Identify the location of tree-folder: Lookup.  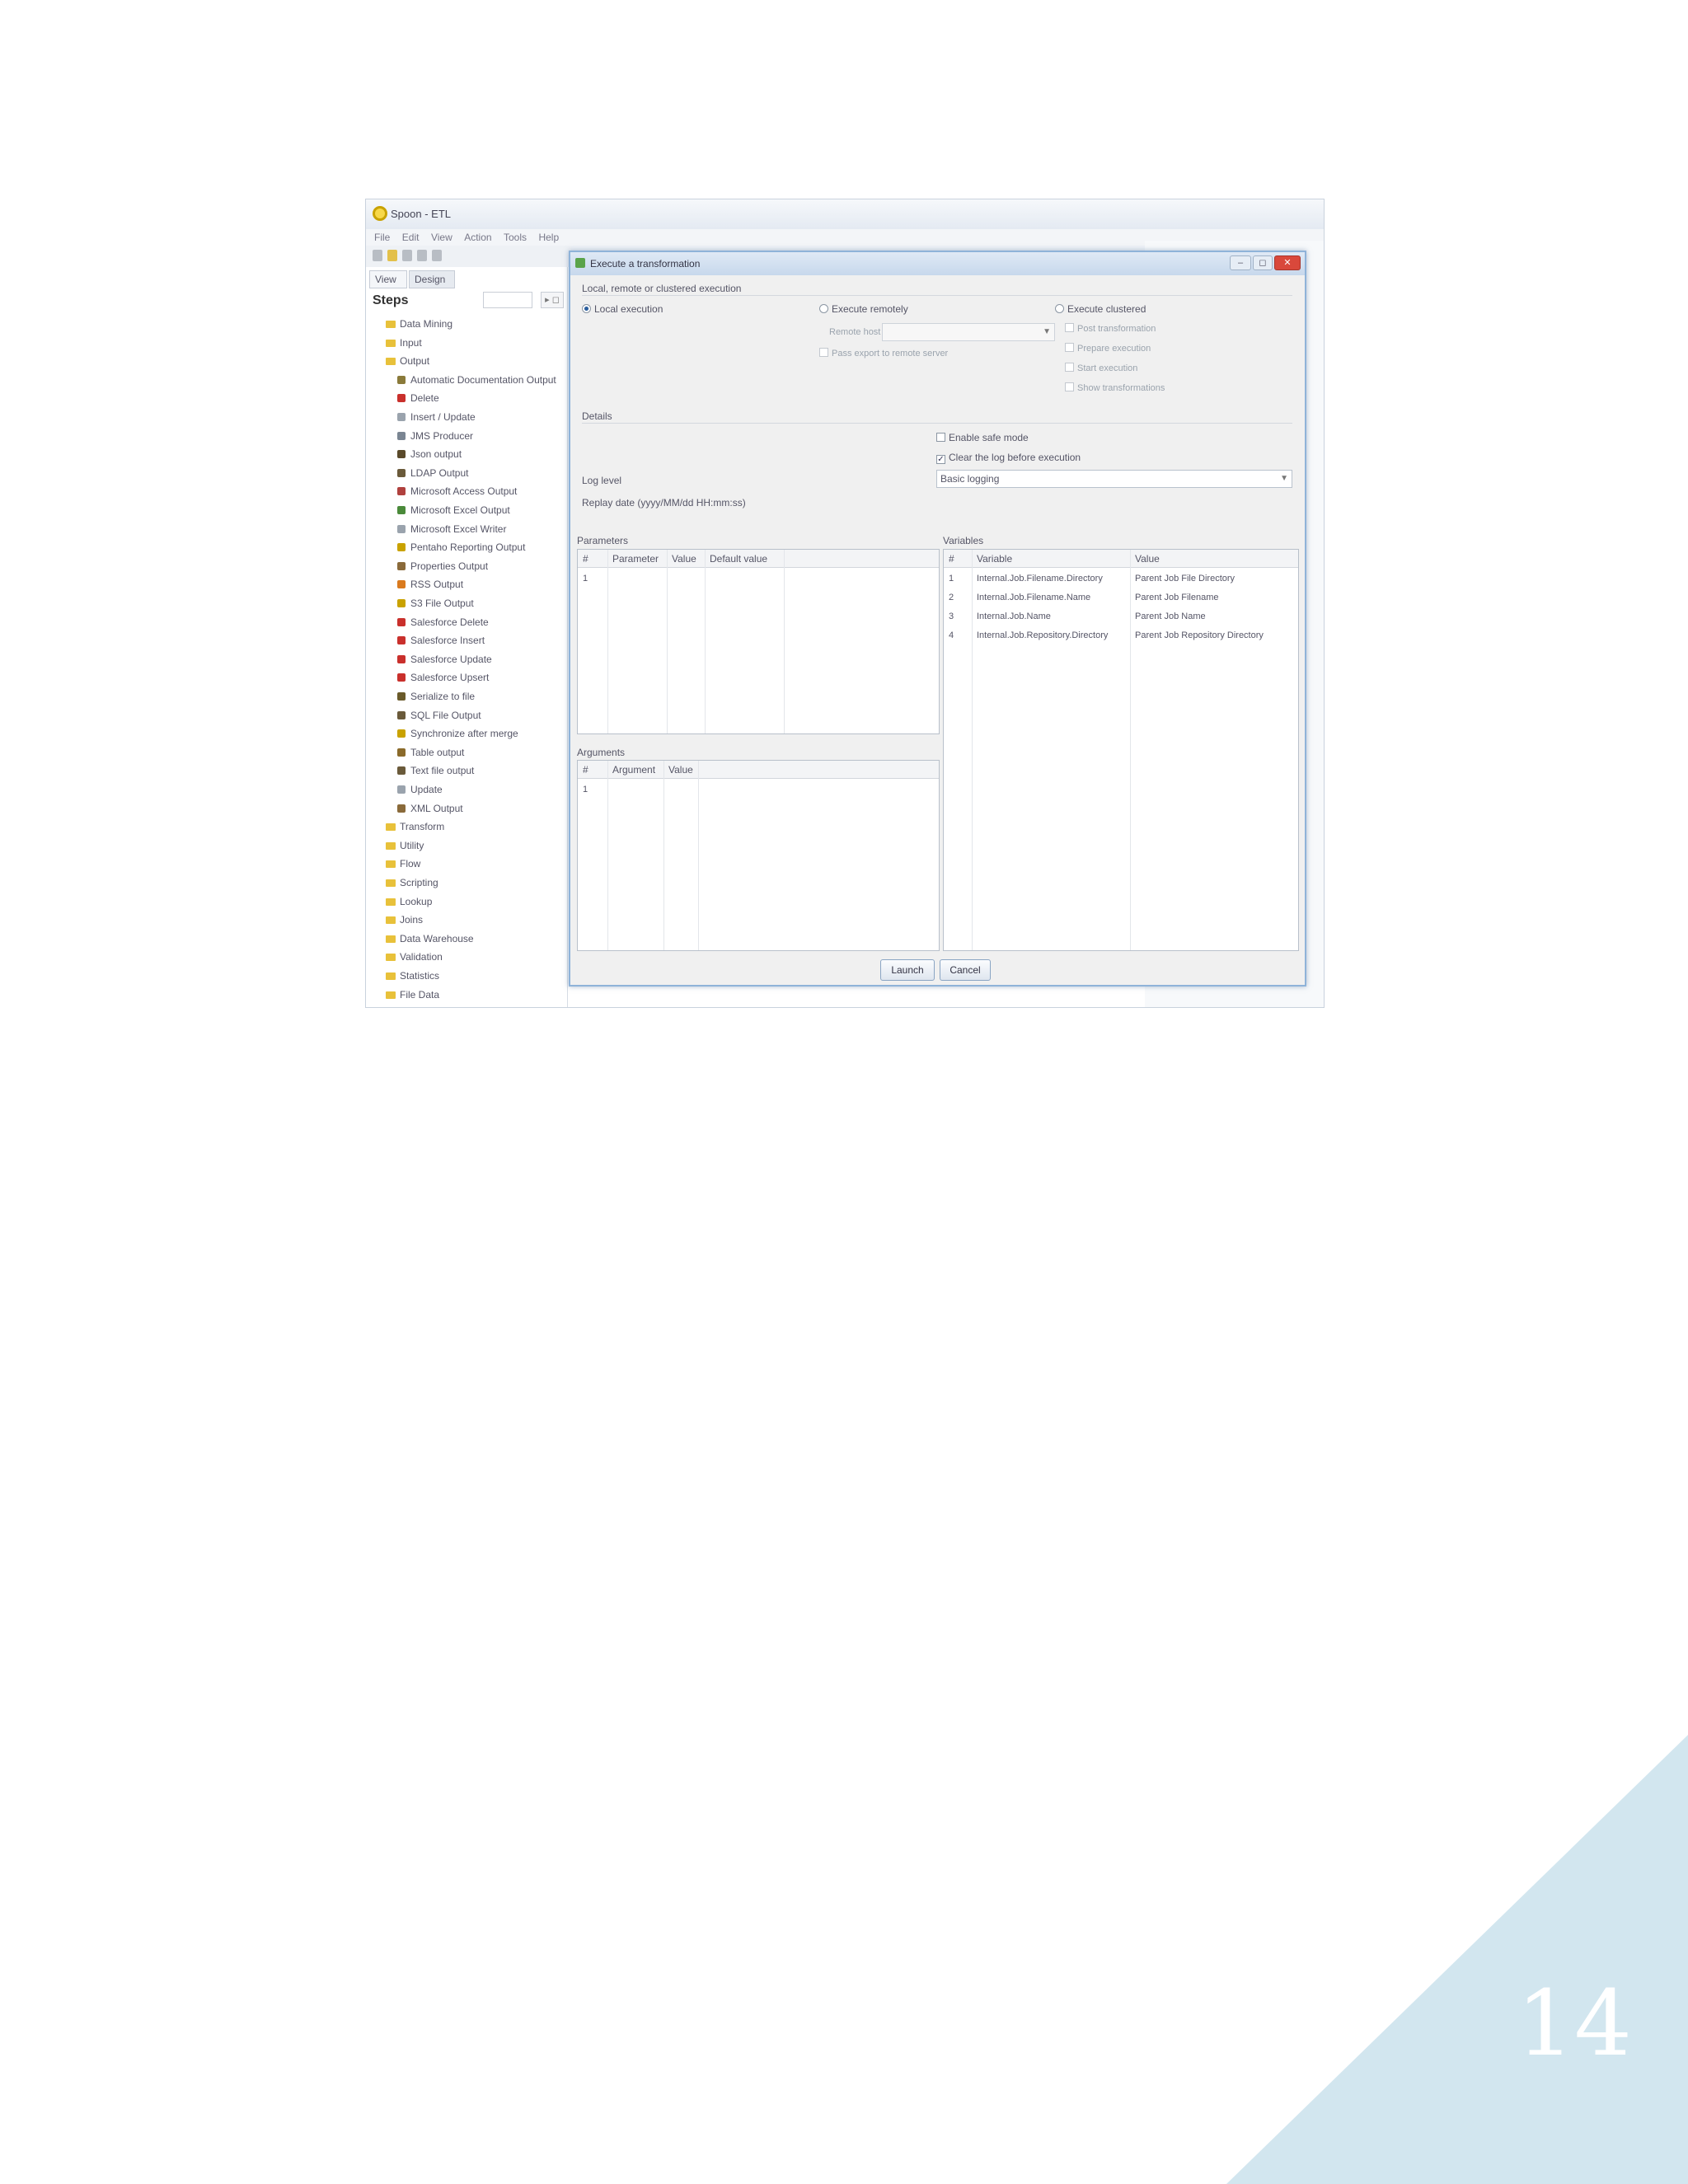
(409, 902).